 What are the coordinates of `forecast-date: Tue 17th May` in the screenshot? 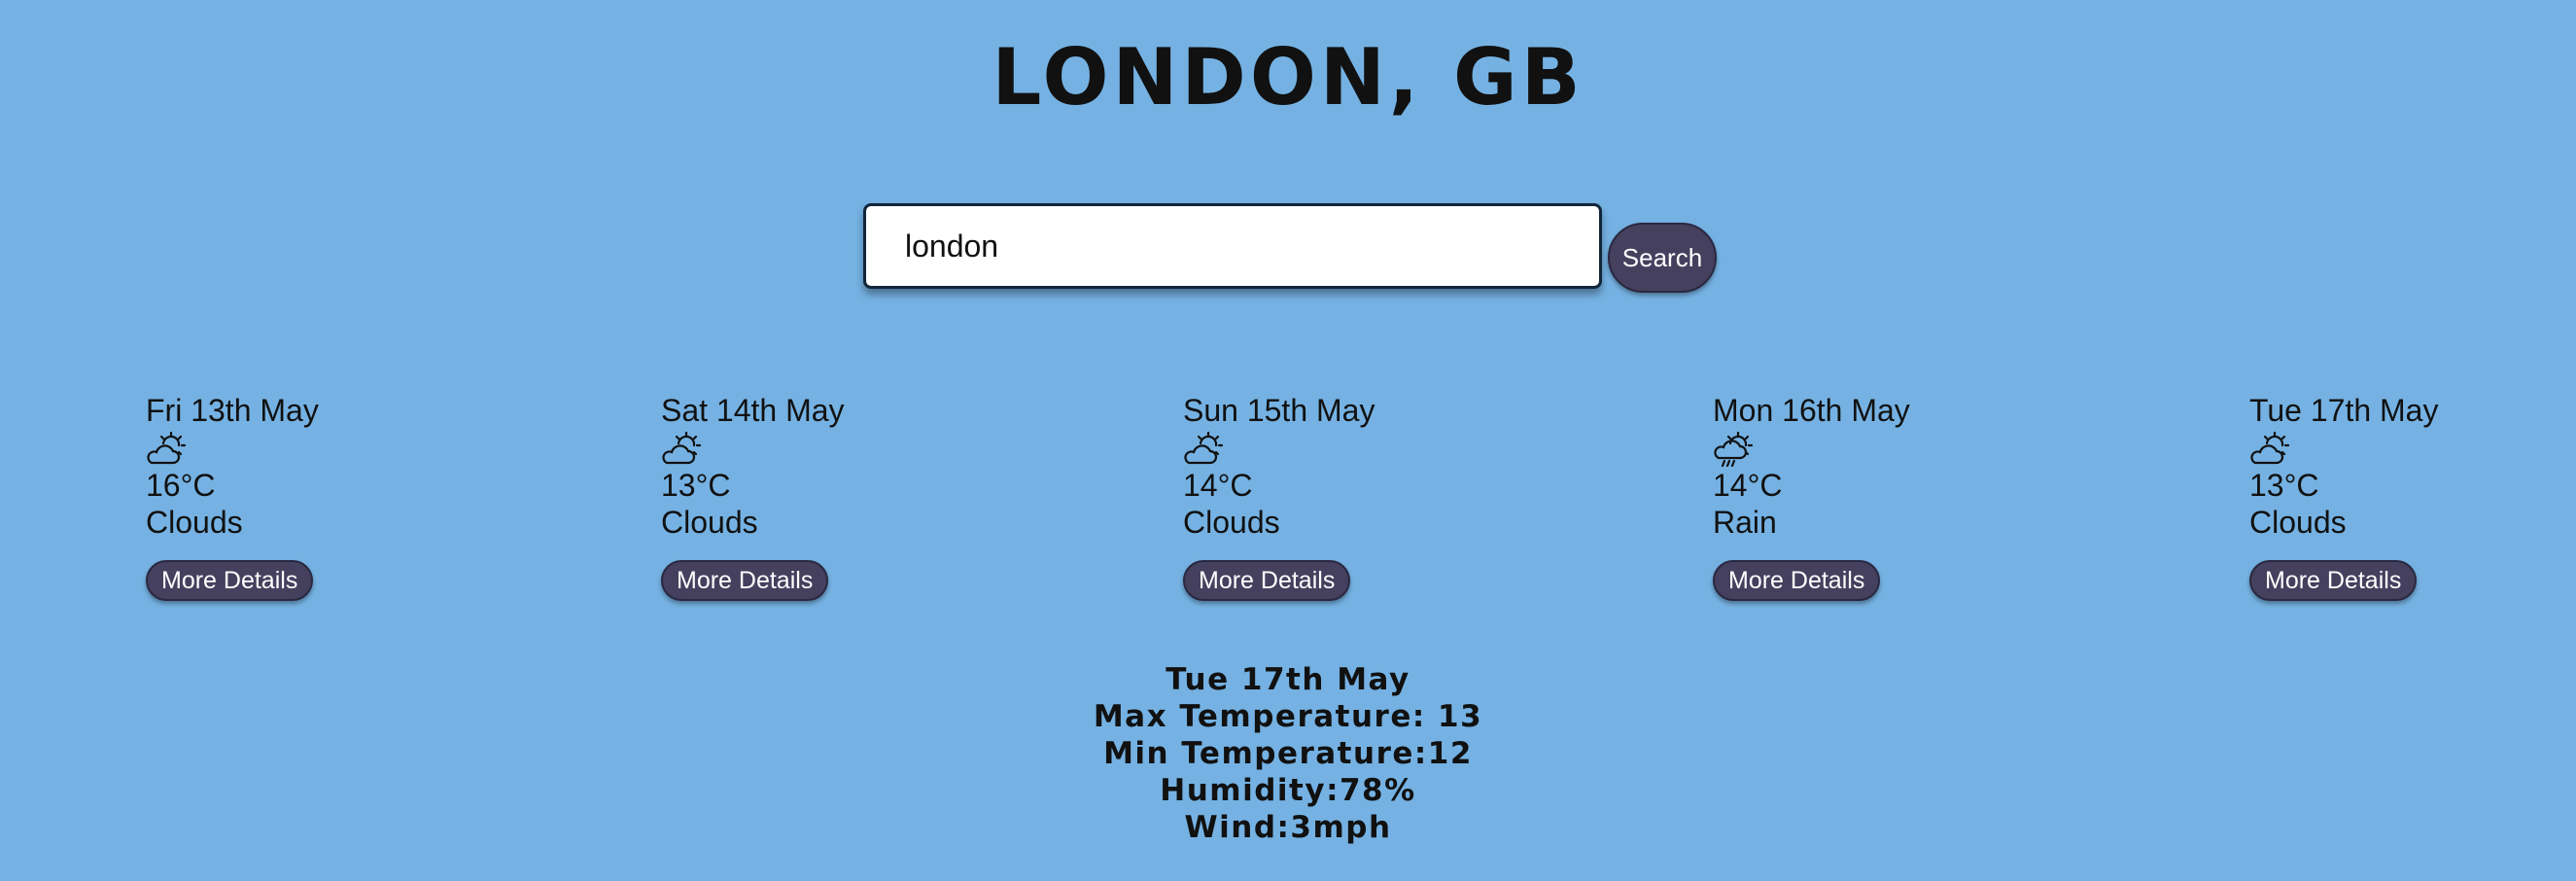 It's located at (2344, 410).